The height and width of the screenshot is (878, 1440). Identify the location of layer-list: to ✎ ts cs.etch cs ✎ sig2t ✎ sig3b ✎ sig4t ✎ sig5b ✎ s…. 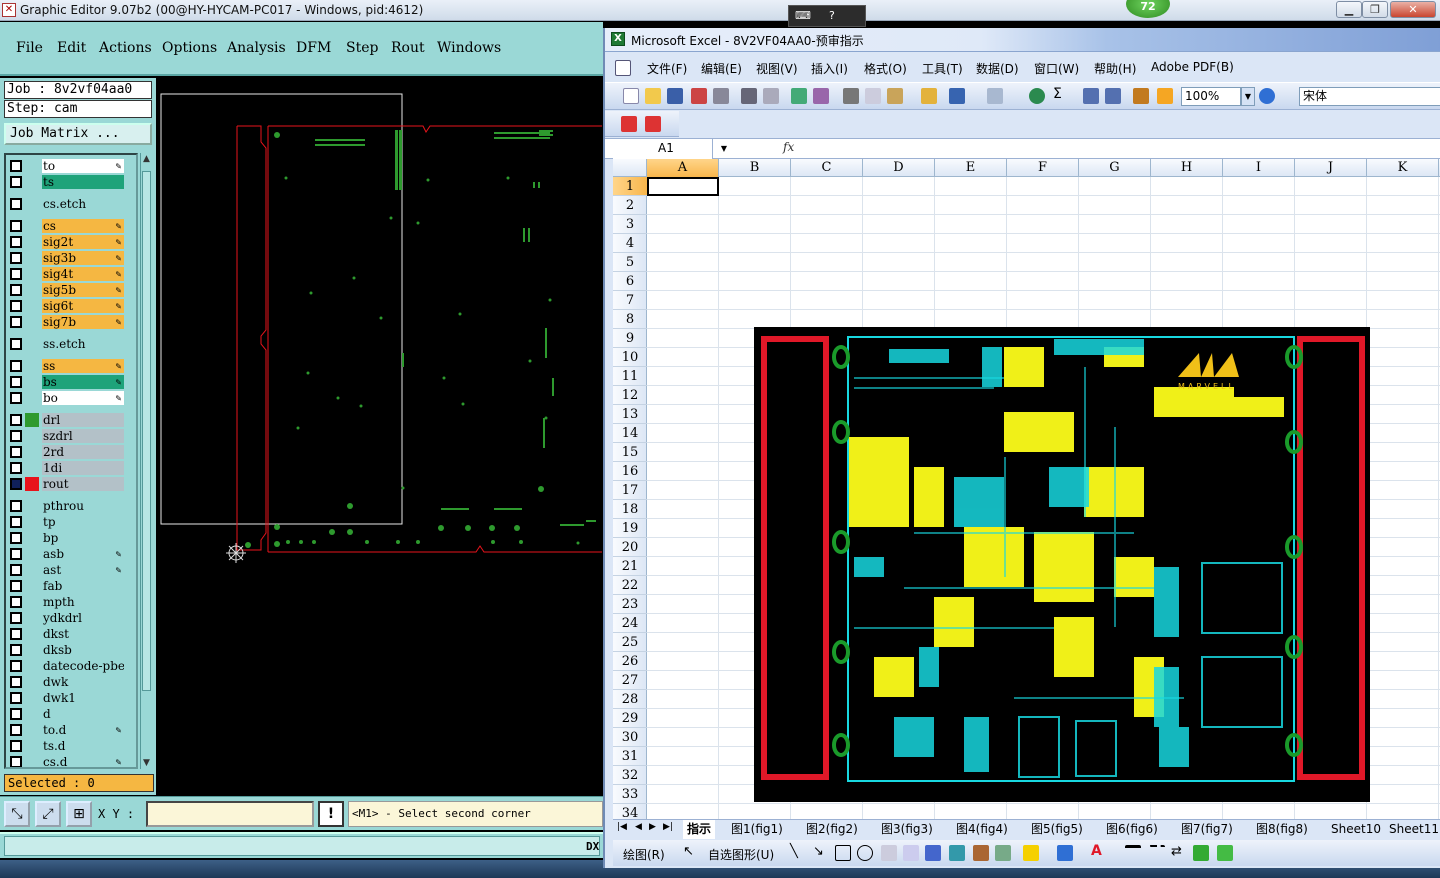
(71, 461).